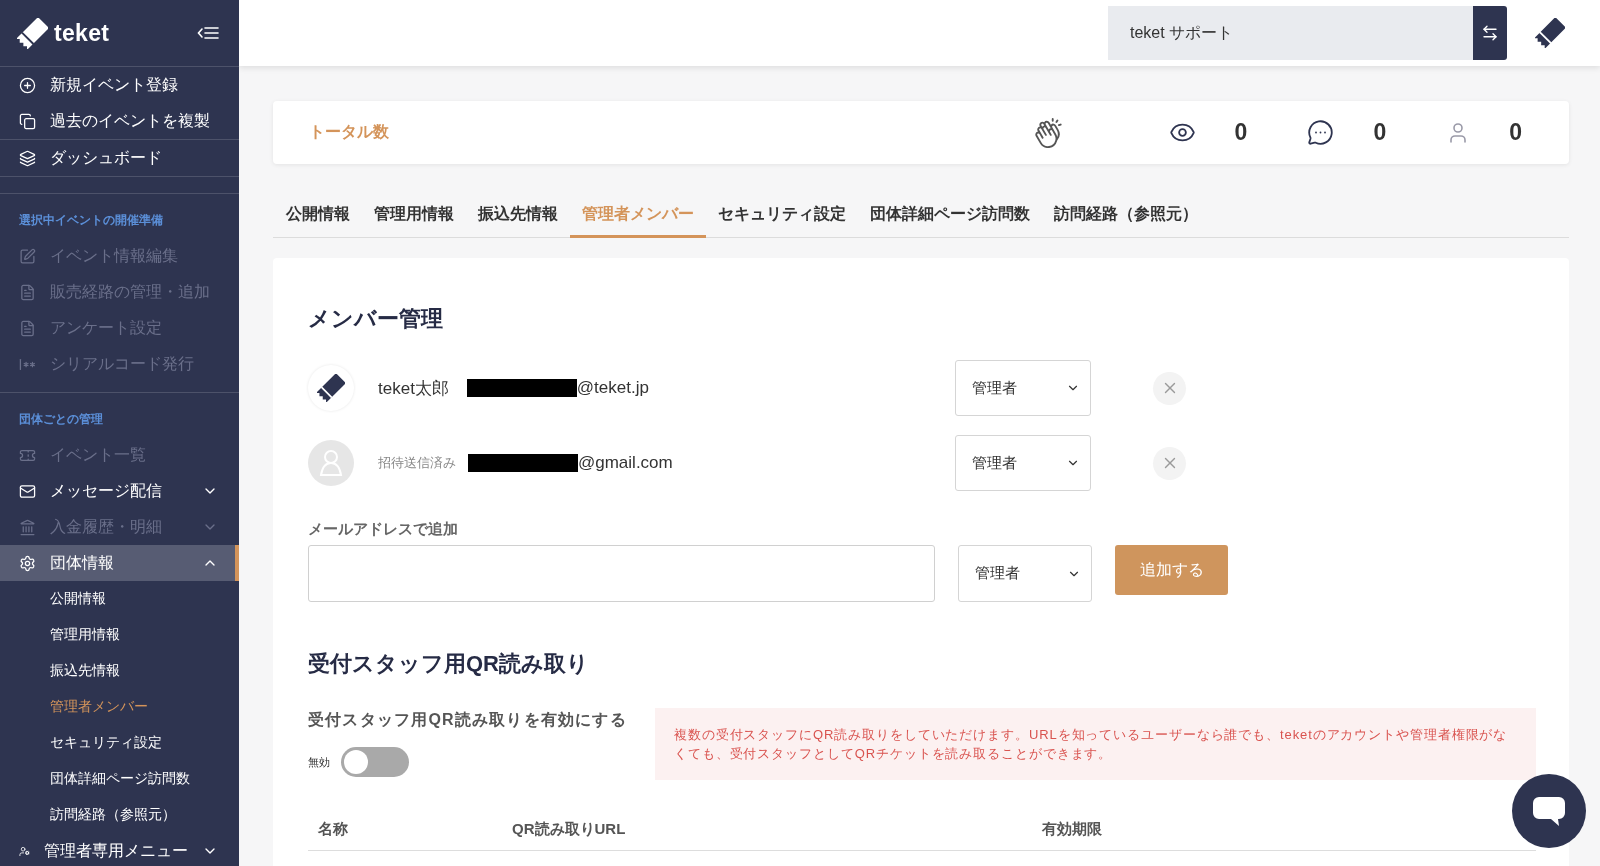 The image size is (1600, 866). Describe the element at coordinates (569, 829) in the screenshot. I see `column-header: QR読み取りURL` at that location.